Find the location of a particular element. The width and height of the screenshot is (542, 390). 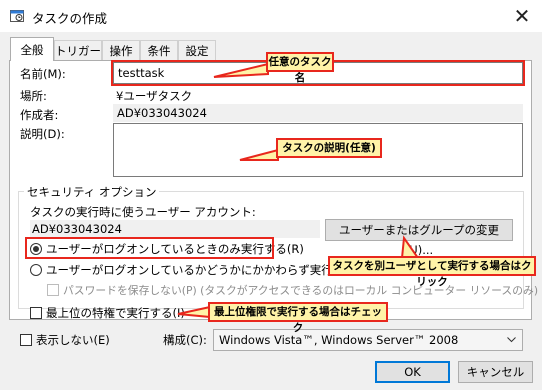

callout-tail-privilege is located at coordinates (194, 312).